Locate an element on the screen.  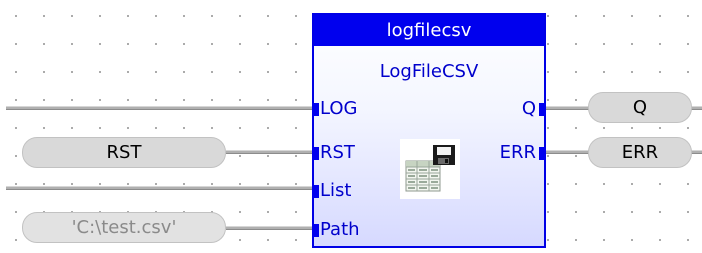
pin-marker-err is located at coordinates (542, 153).